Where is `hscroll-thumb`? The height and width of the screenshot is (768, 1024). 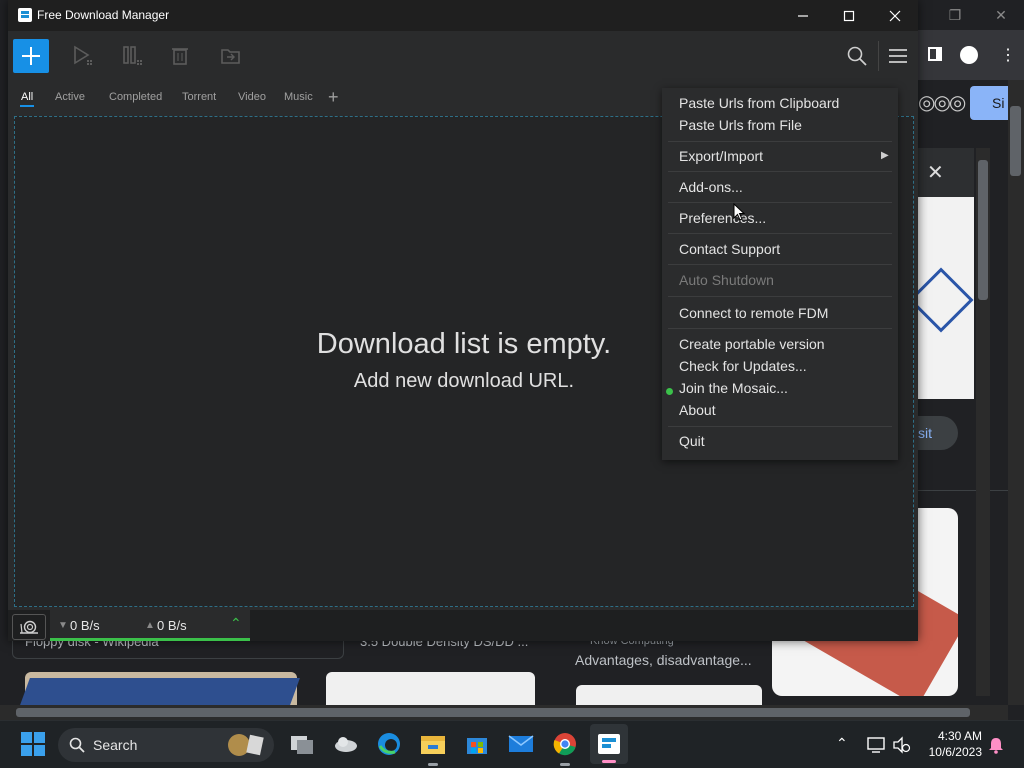
hscroll-thumb is located at coordinates (493, 712).